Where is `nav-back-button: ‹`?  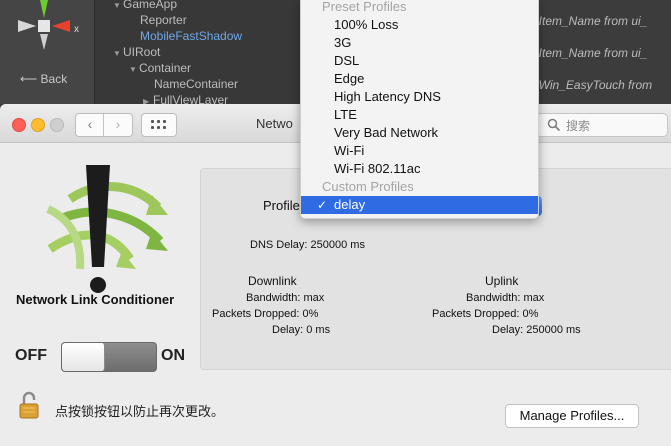 nav-back-button: ‹ is located at coordinates (90, 125).